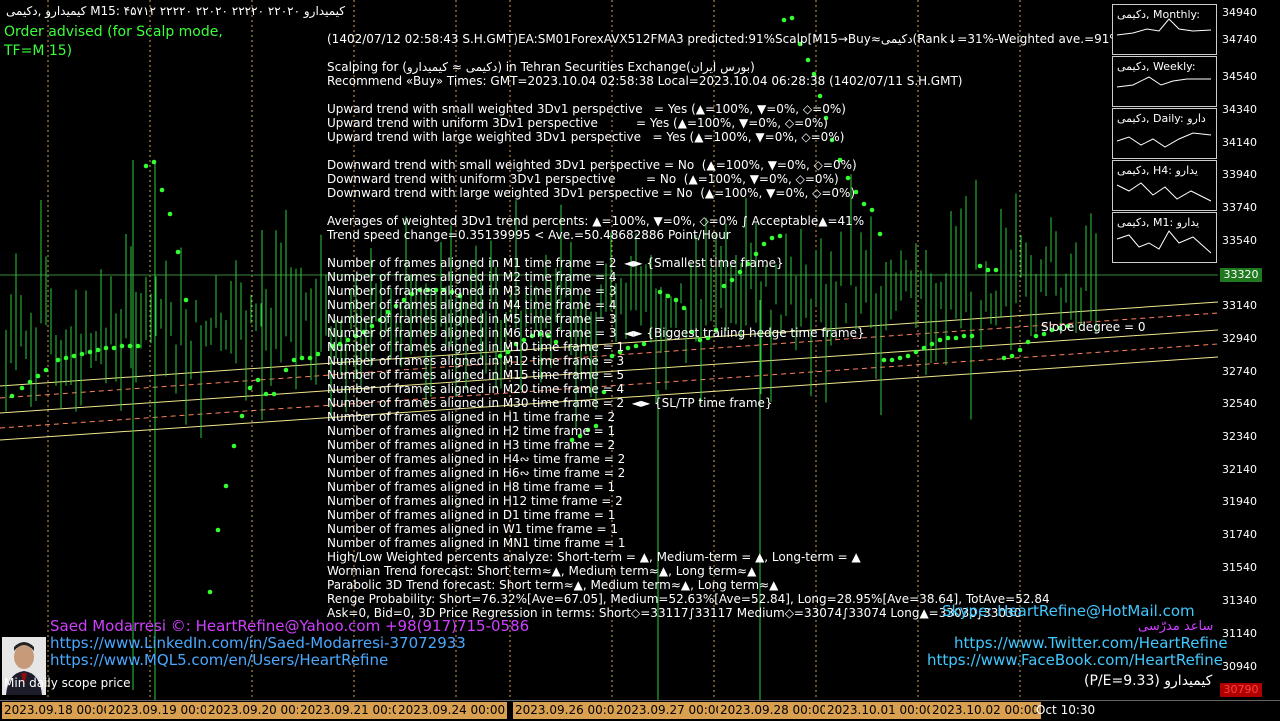  Describe the element at coordinates (67, 683) in the screenshot. I see `min-daily-label: Min daily scope price` at that location.